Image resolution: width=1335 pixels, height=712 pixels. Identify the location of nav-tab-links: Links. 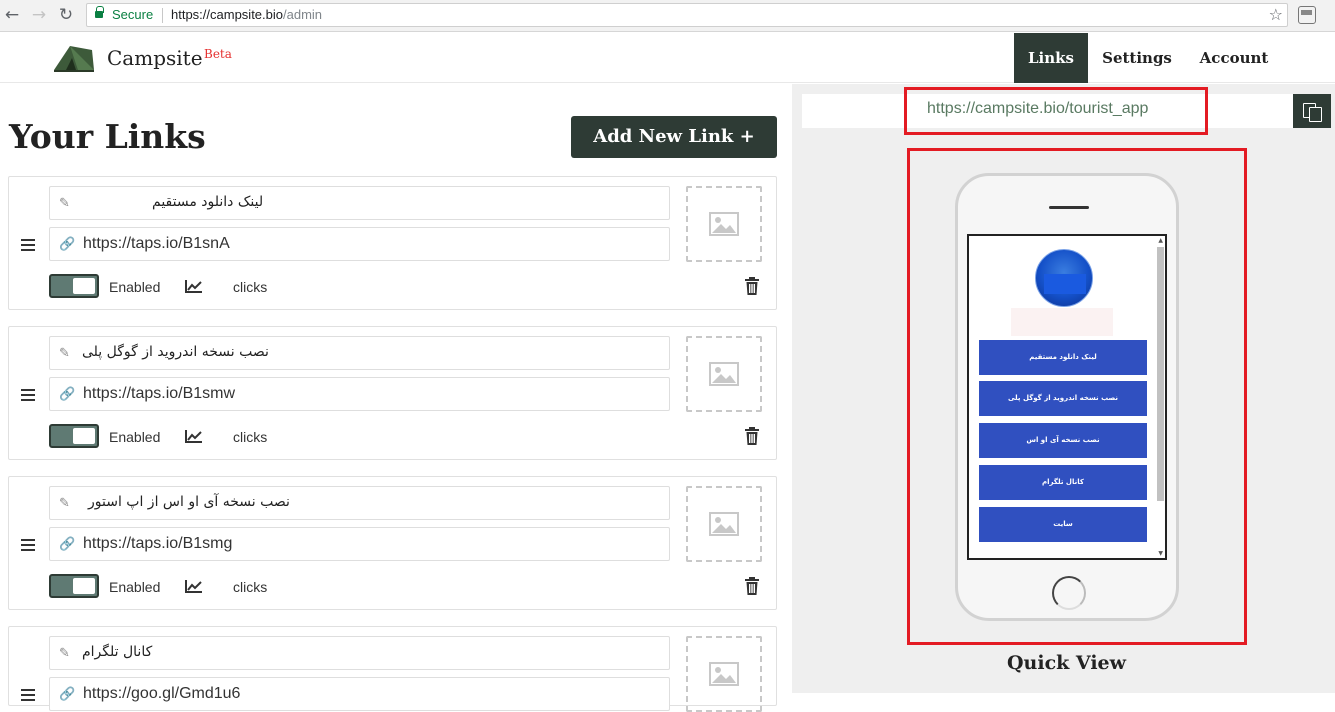
(1051, 58).